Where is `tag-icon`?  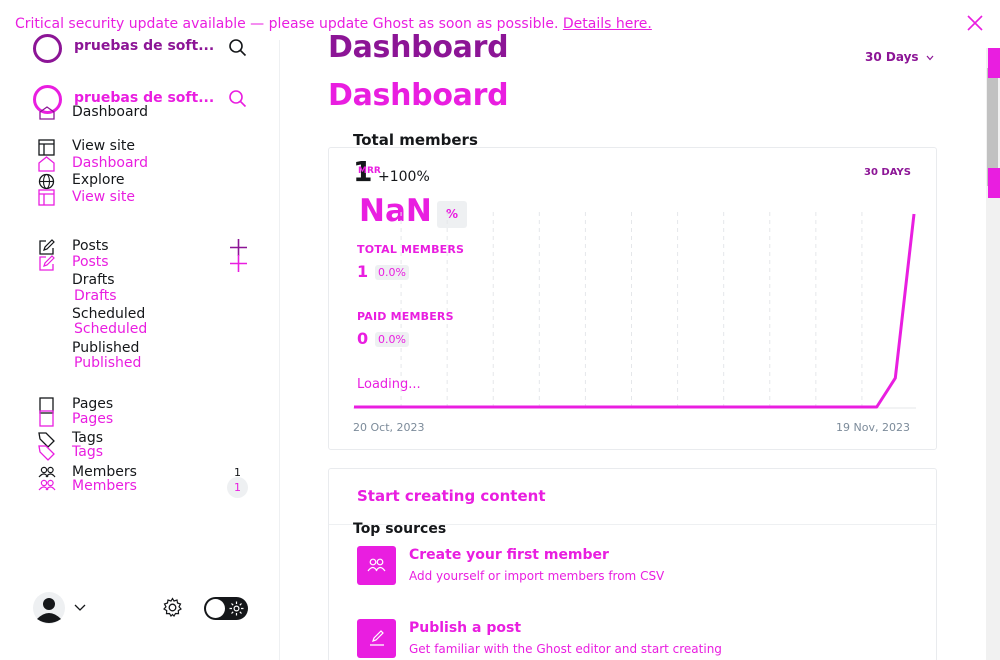 tag-icon is located at coordinates (46, 446).